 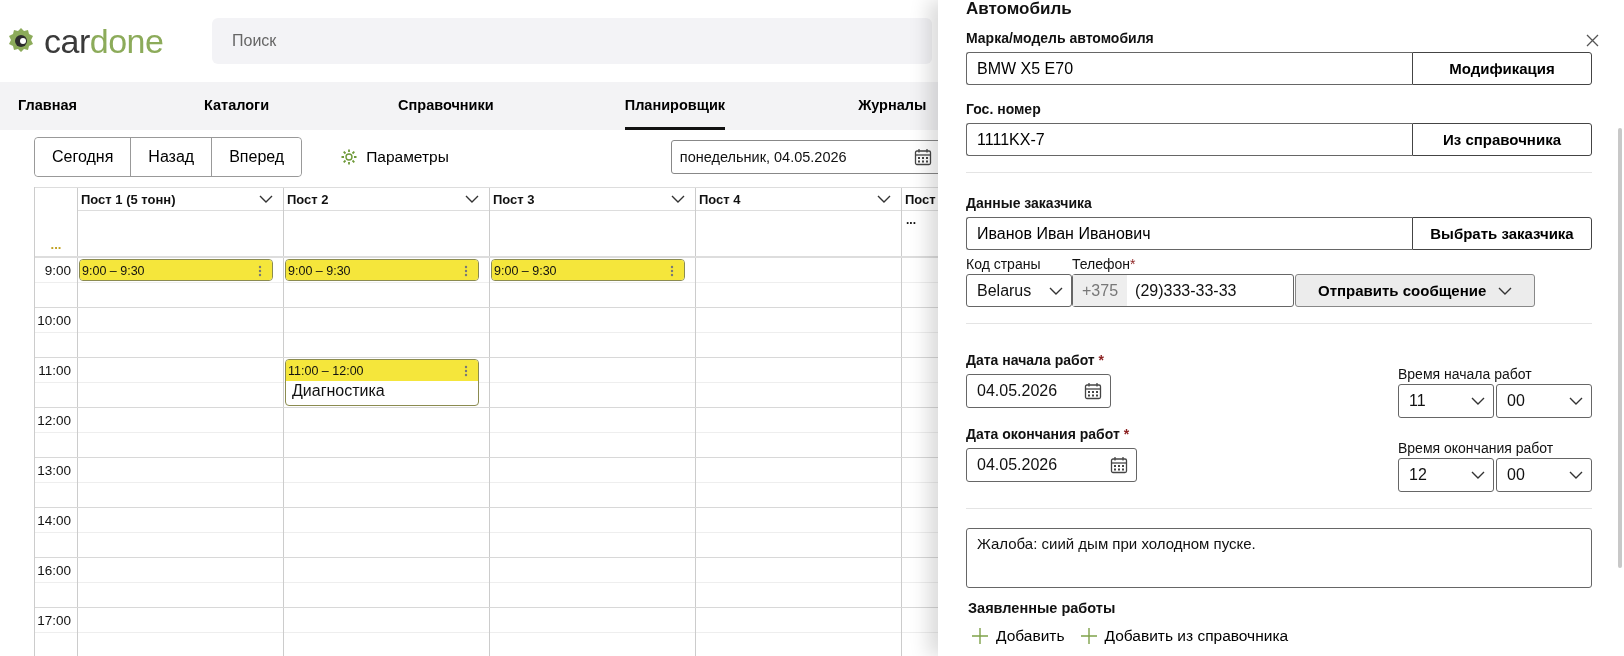 What do you see at coordinates (1004, 264) in the screenshot?
I see `field-label: Код страны` at bounding box center [1004, 264].